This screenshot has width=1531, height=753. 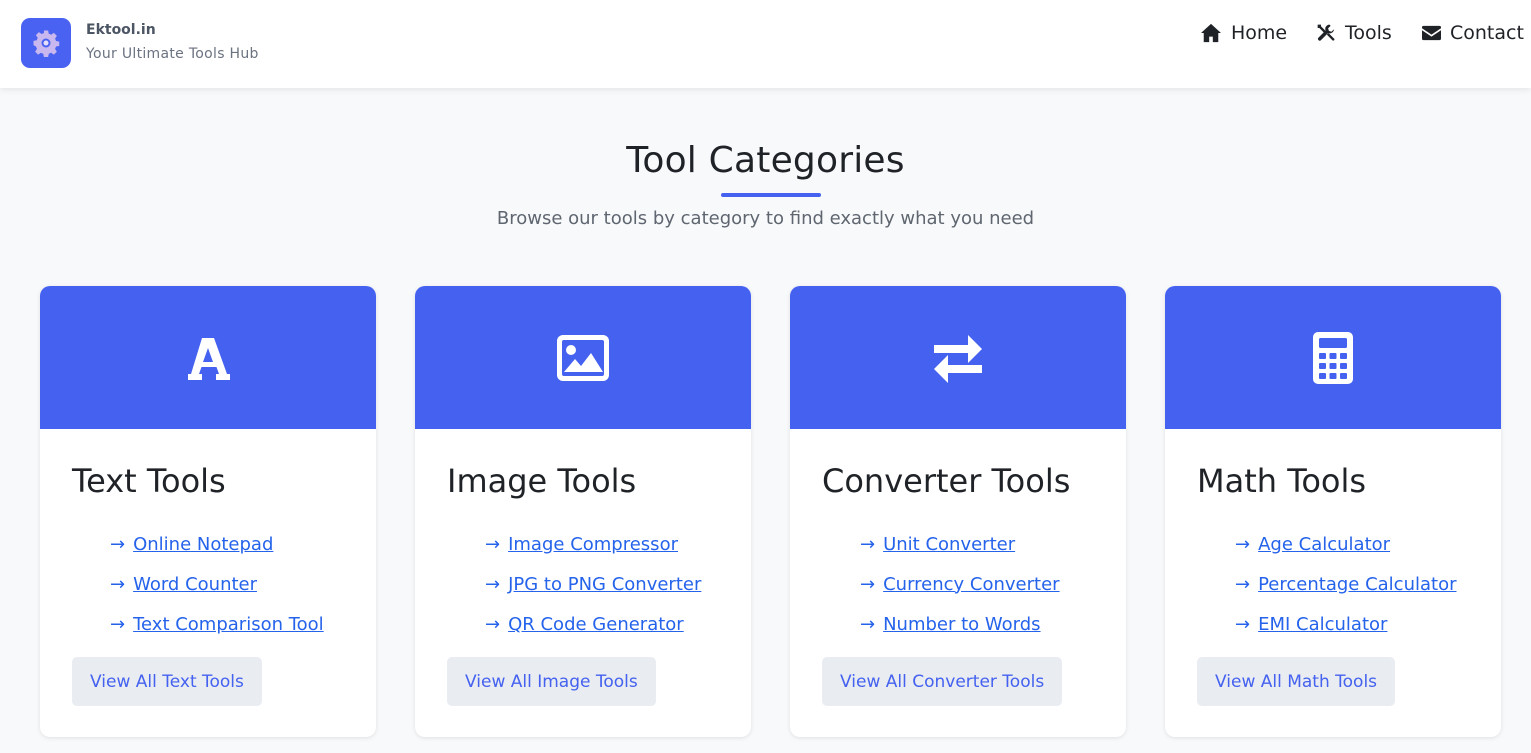 I want to click on brand-name: Ektool.in, so click(x=121, y=30).